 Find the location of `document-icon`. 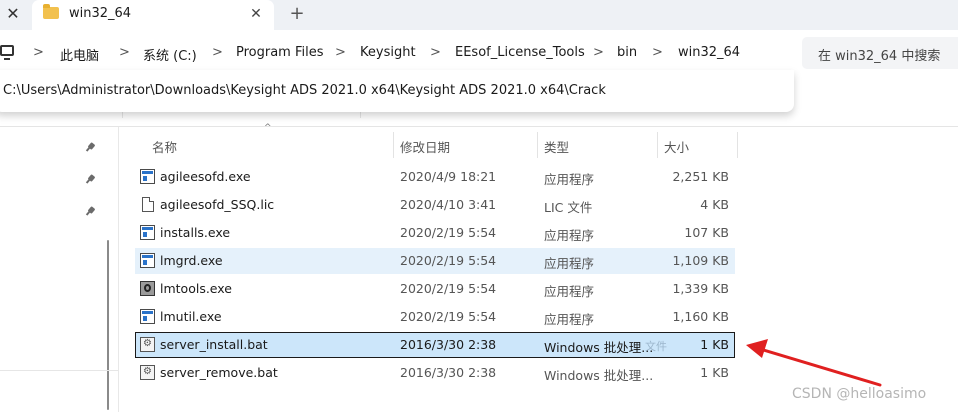

document-icon is located at coordinates (148, 204).